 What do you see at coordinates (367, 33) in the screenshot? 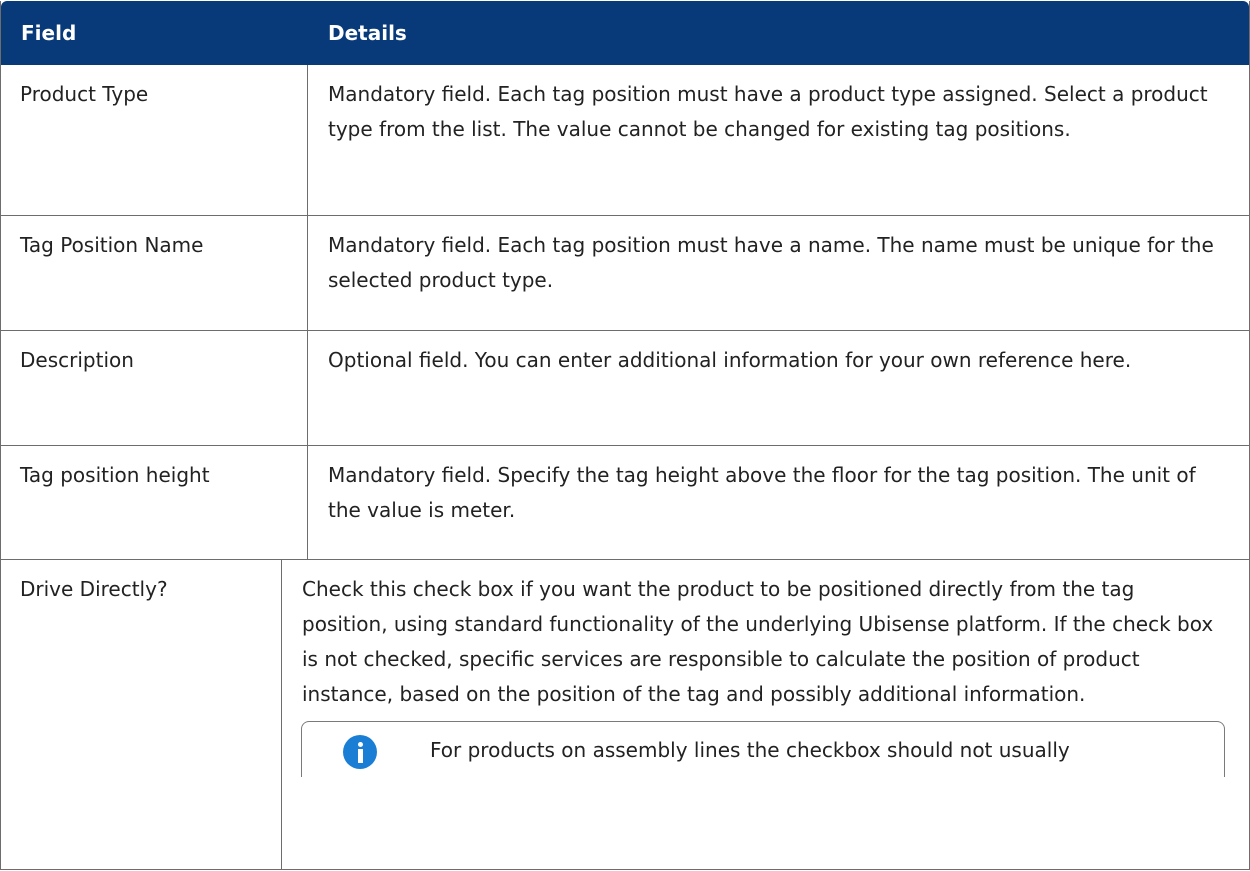
I see `header-details: Details` at bounding box center [367, 33].